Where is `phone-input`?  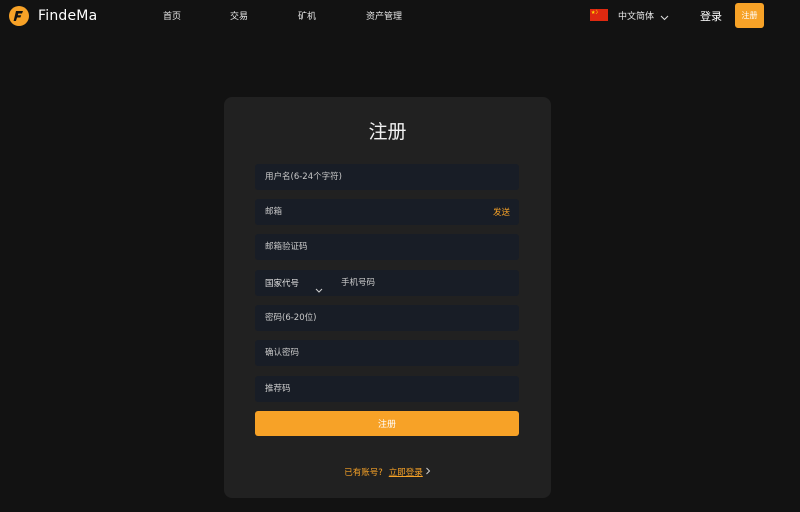
phone-input is located at coordinates (425, 283).